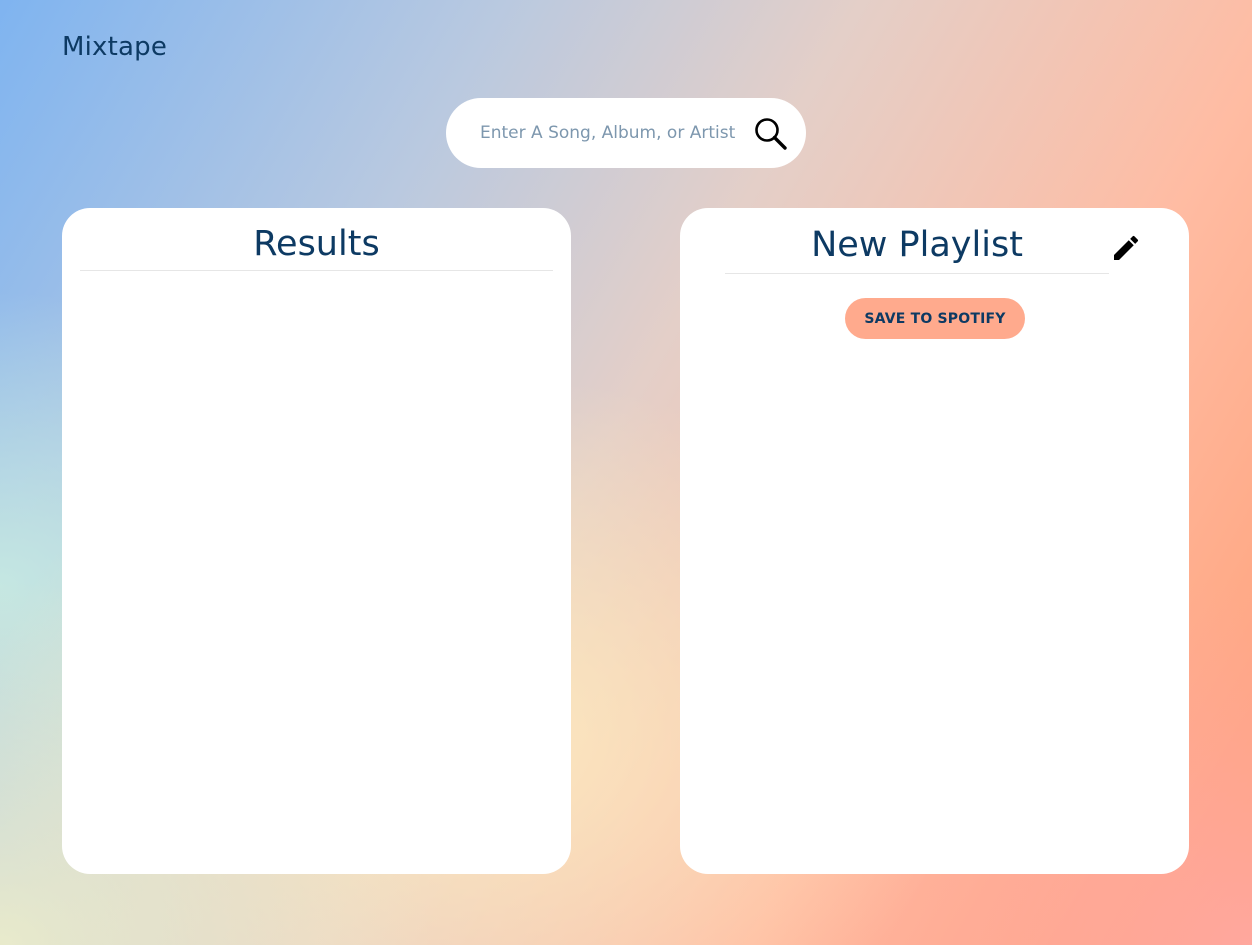 The image size is (1252, 945). I want to click on search-input, so click(610, 133).